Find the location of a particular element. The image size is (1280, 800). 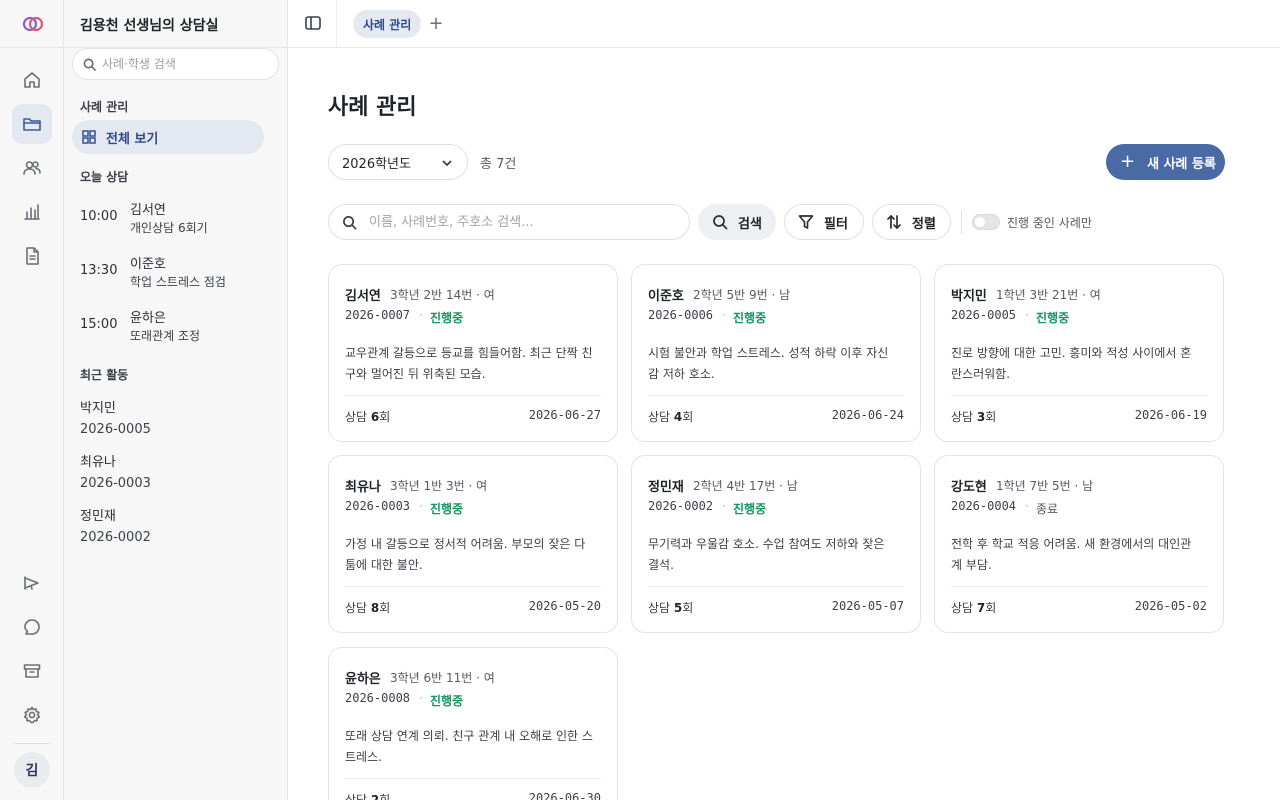

nav-documents is located at coordinates (32, 256).